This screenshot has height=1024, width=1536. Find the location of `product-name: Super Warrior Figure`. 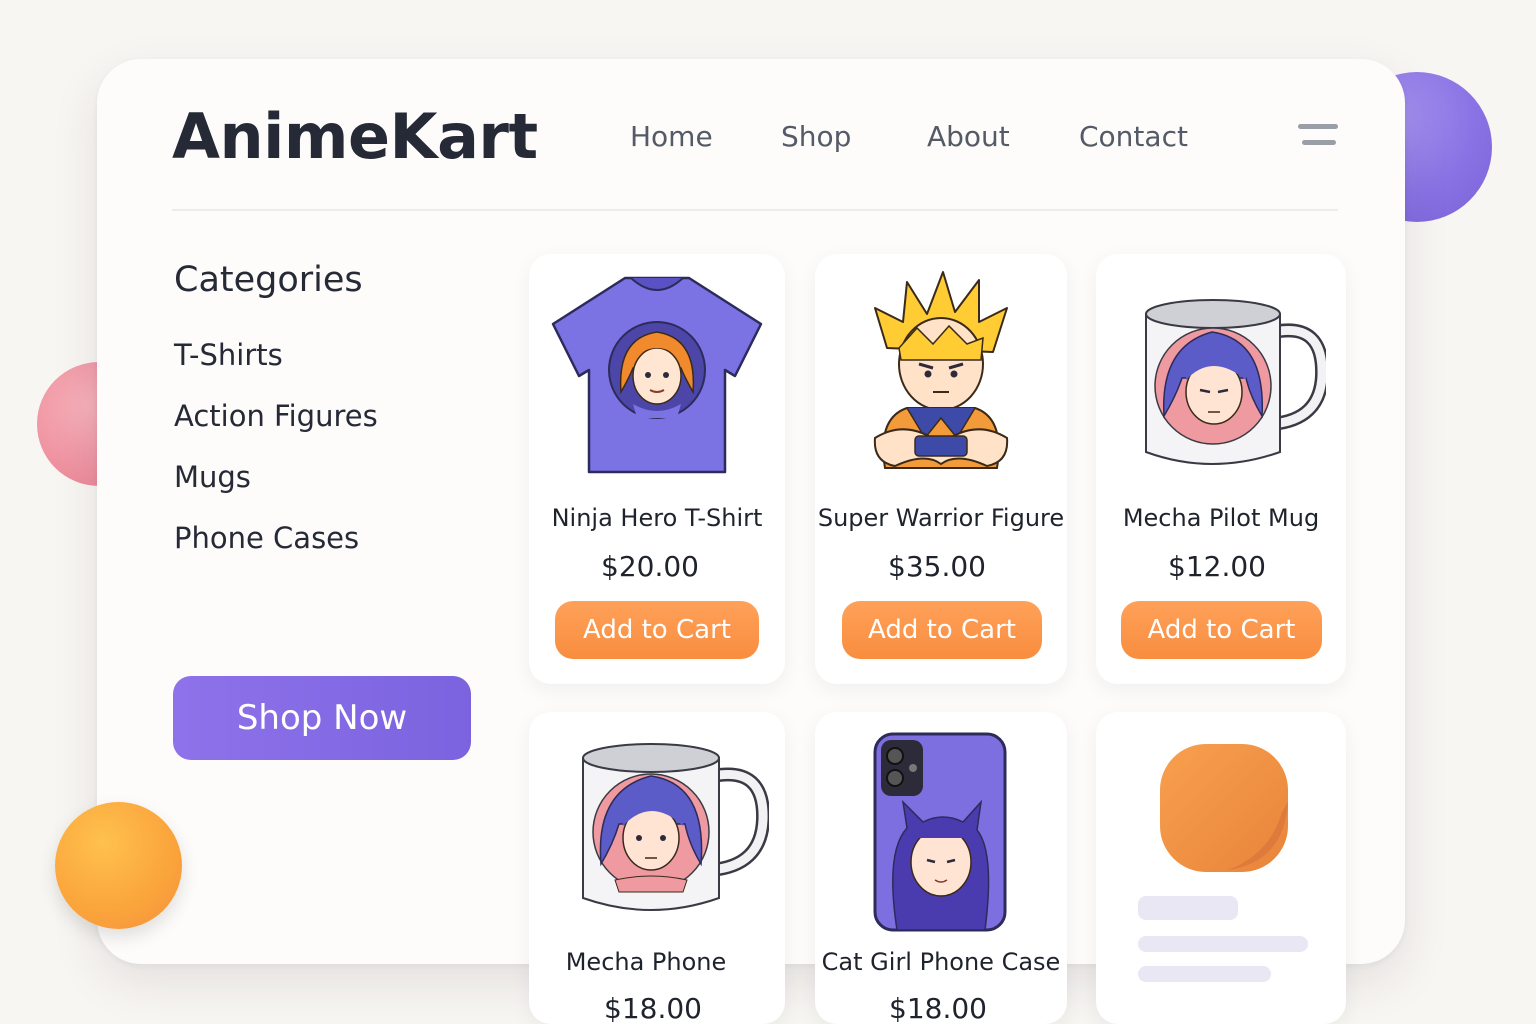

product-name: Super Warrior Figure is located at coordinates (941, 518).